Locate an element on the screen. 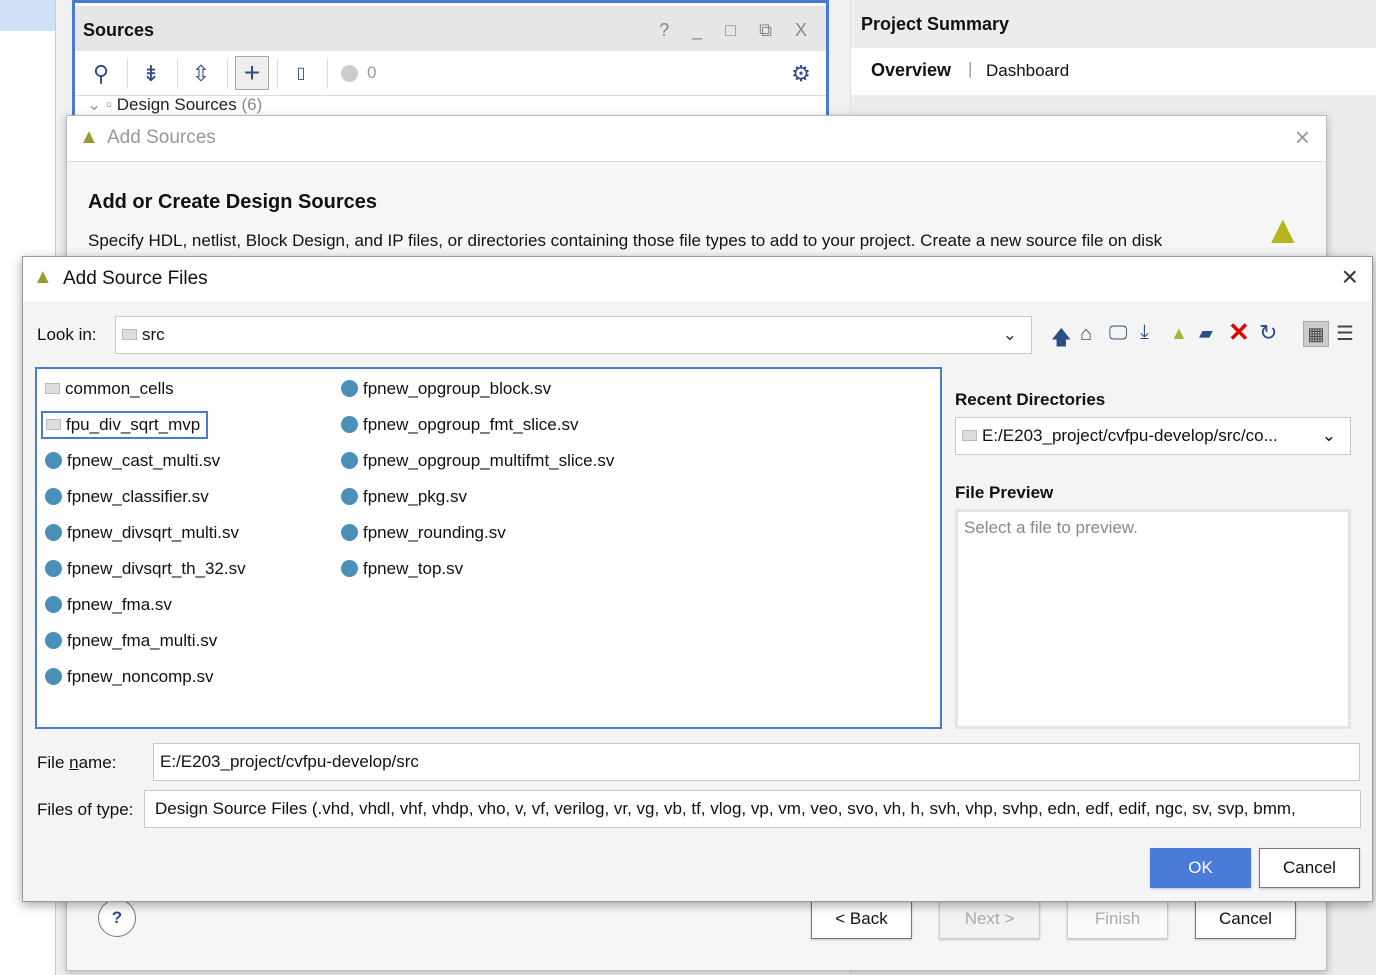 This screenshot has width=1376, height=975. file-item: fpnew_opgroup_block.sv is located at coordinates (446, 389).